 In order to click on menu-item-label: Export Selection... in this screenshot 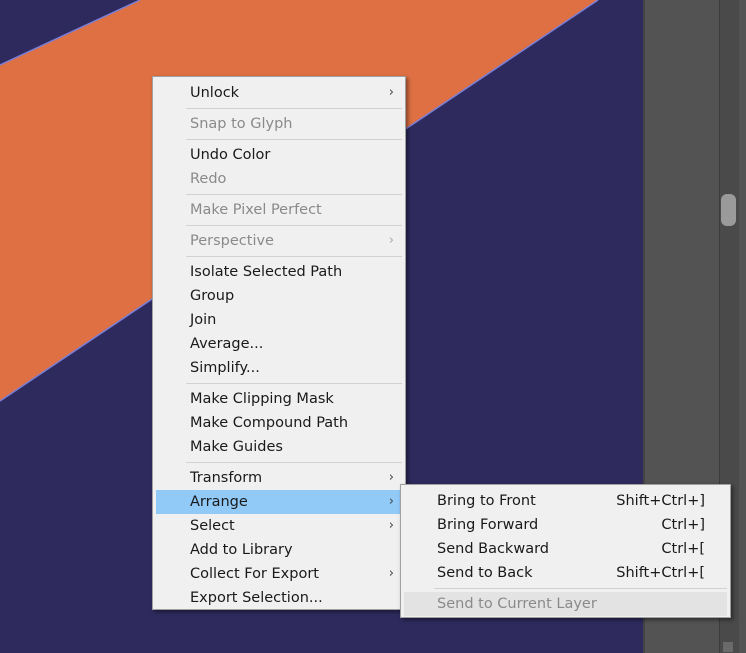, I will do `click(256, 598)`.